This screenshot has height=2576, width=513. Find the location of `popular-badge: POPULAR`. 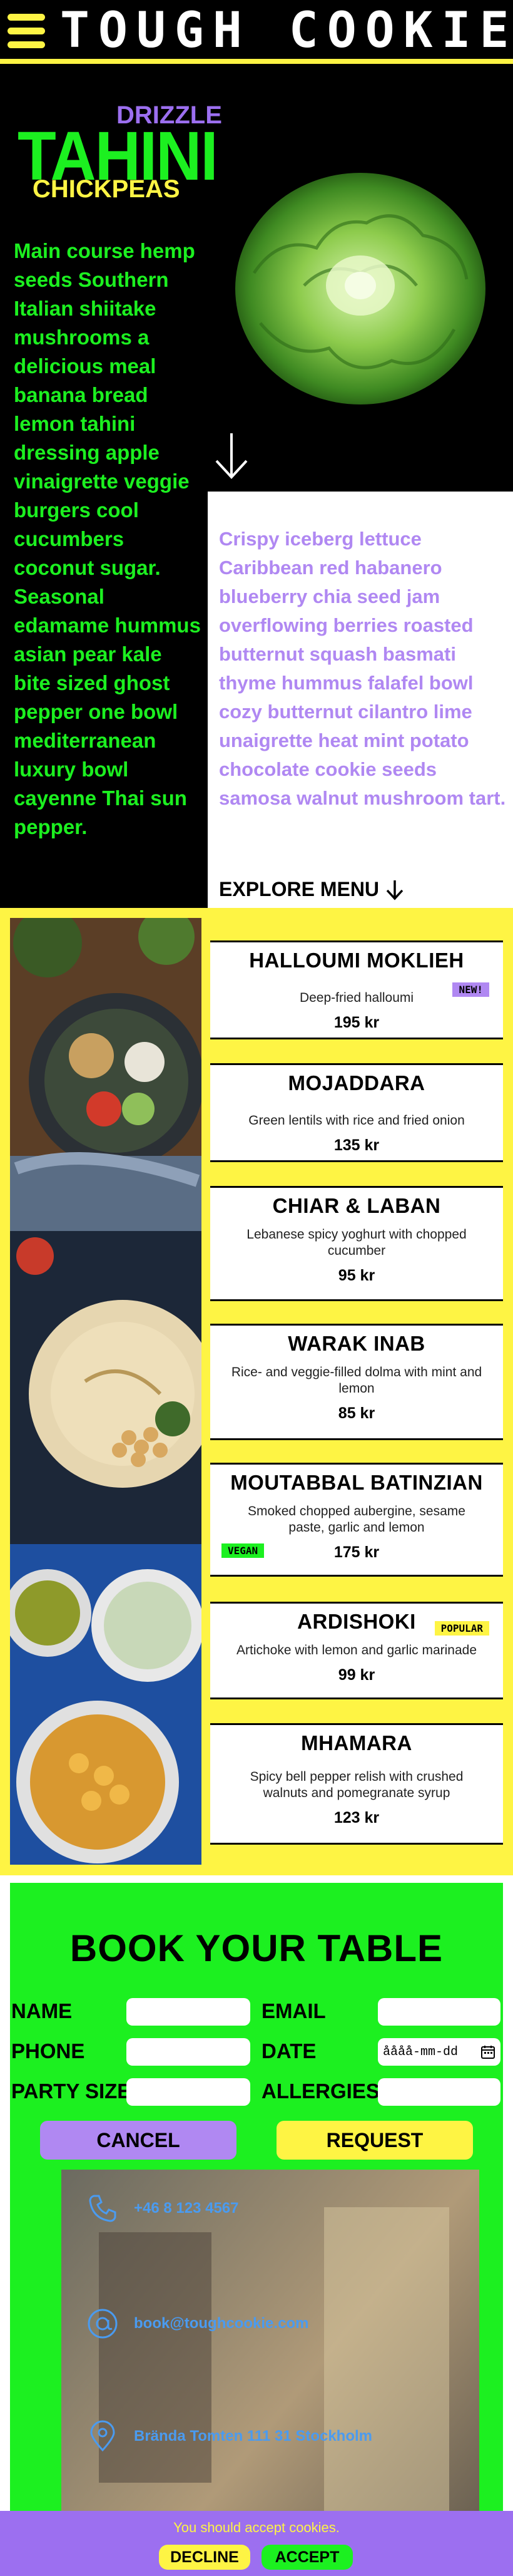

popular-badge: POPULAR is located at coordinates (461, 1629).